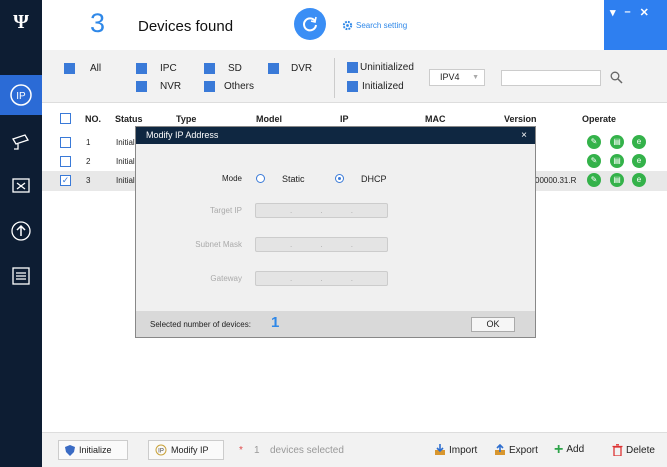 The image size is (667, 467). Describe the element at coordinates (500, 449) in the screenshot. I see `export-icon` at that location.